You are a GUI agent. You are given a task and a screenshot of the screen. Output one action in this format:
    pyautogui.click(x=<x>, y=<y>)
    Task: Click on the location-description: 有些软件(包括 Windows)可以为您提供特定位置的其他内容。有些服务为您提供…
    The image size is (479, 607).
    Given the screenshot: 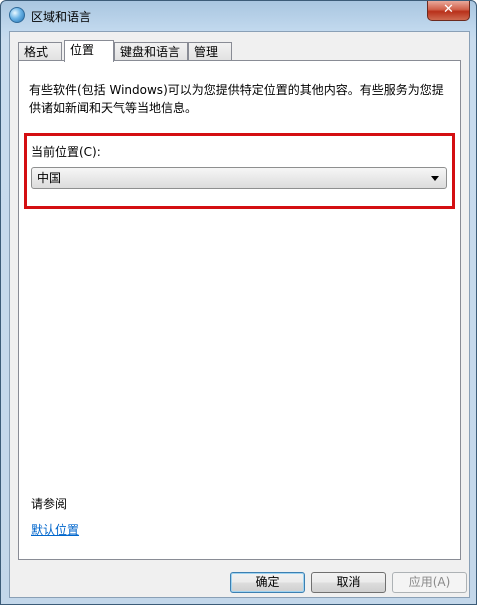 What is the action you would take?
    pyautogui.click(x=236, y=99)
    